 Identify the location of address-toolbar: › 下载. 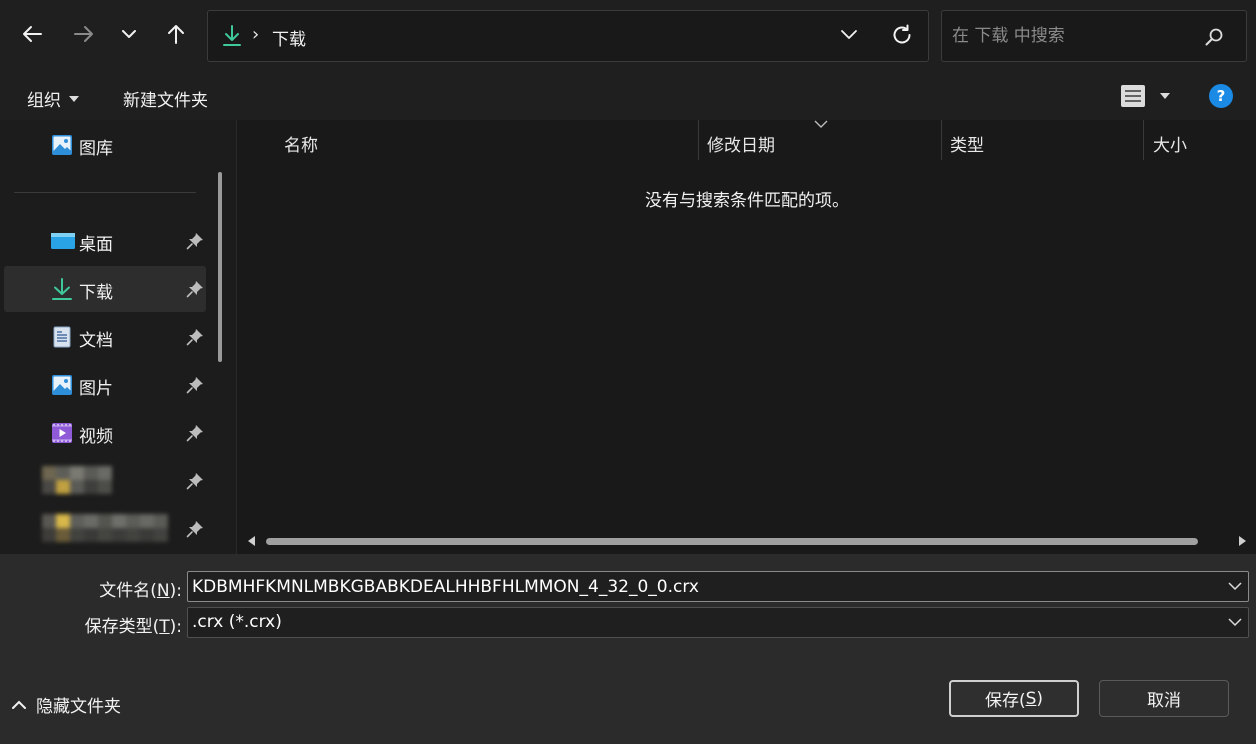
(628, 36).